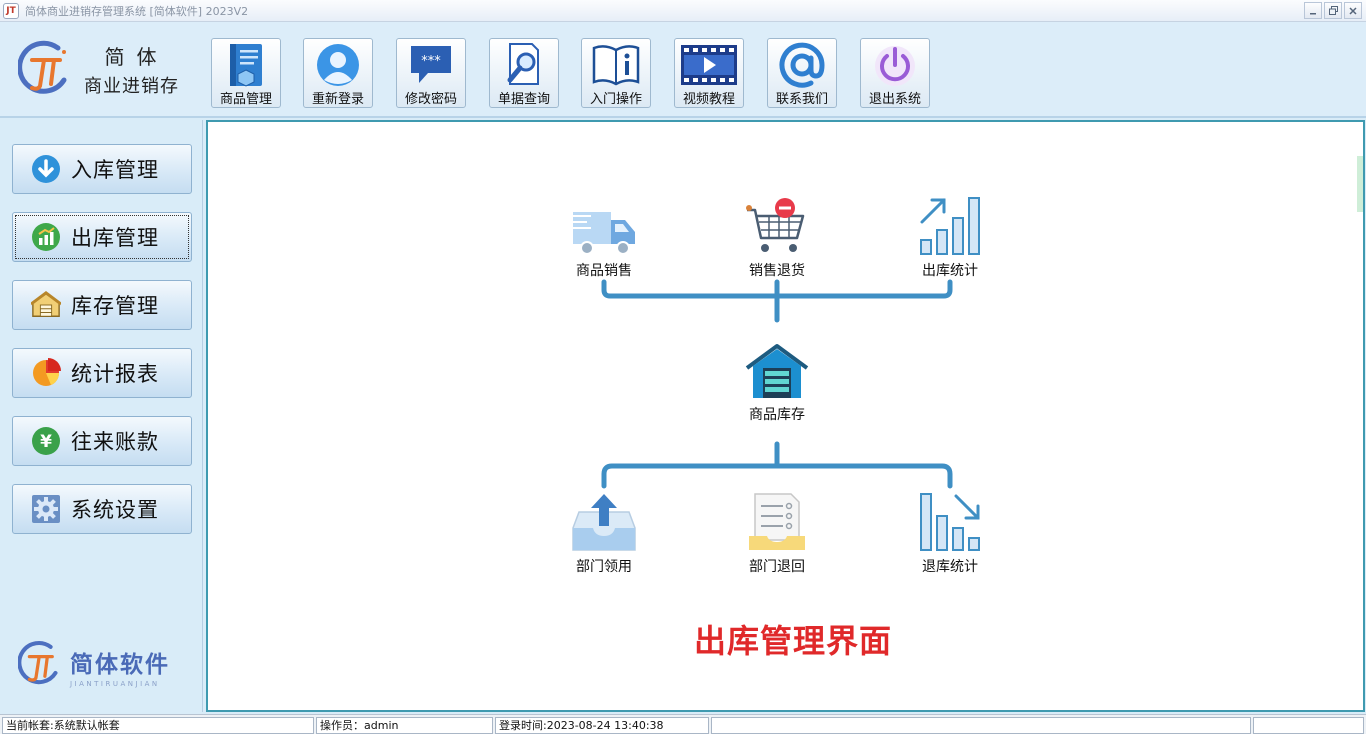 The width and height of the screenshot is (1366, 734). Describe the element at coordinates (246, 64) in the screenshot. I see `goods-management-icon` at that location.